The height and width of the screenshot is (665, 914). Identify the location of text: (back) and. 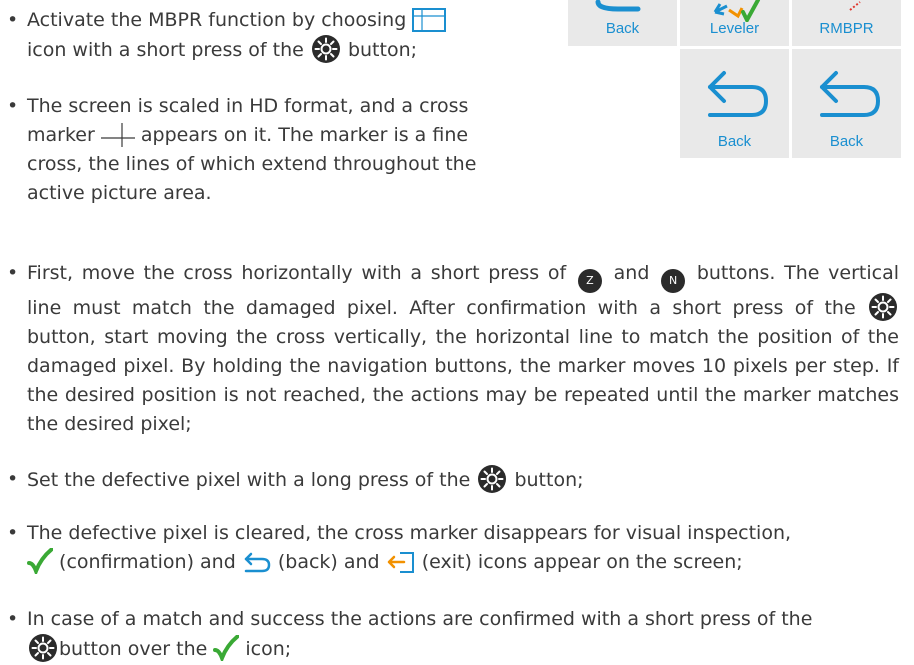
(328, 562).